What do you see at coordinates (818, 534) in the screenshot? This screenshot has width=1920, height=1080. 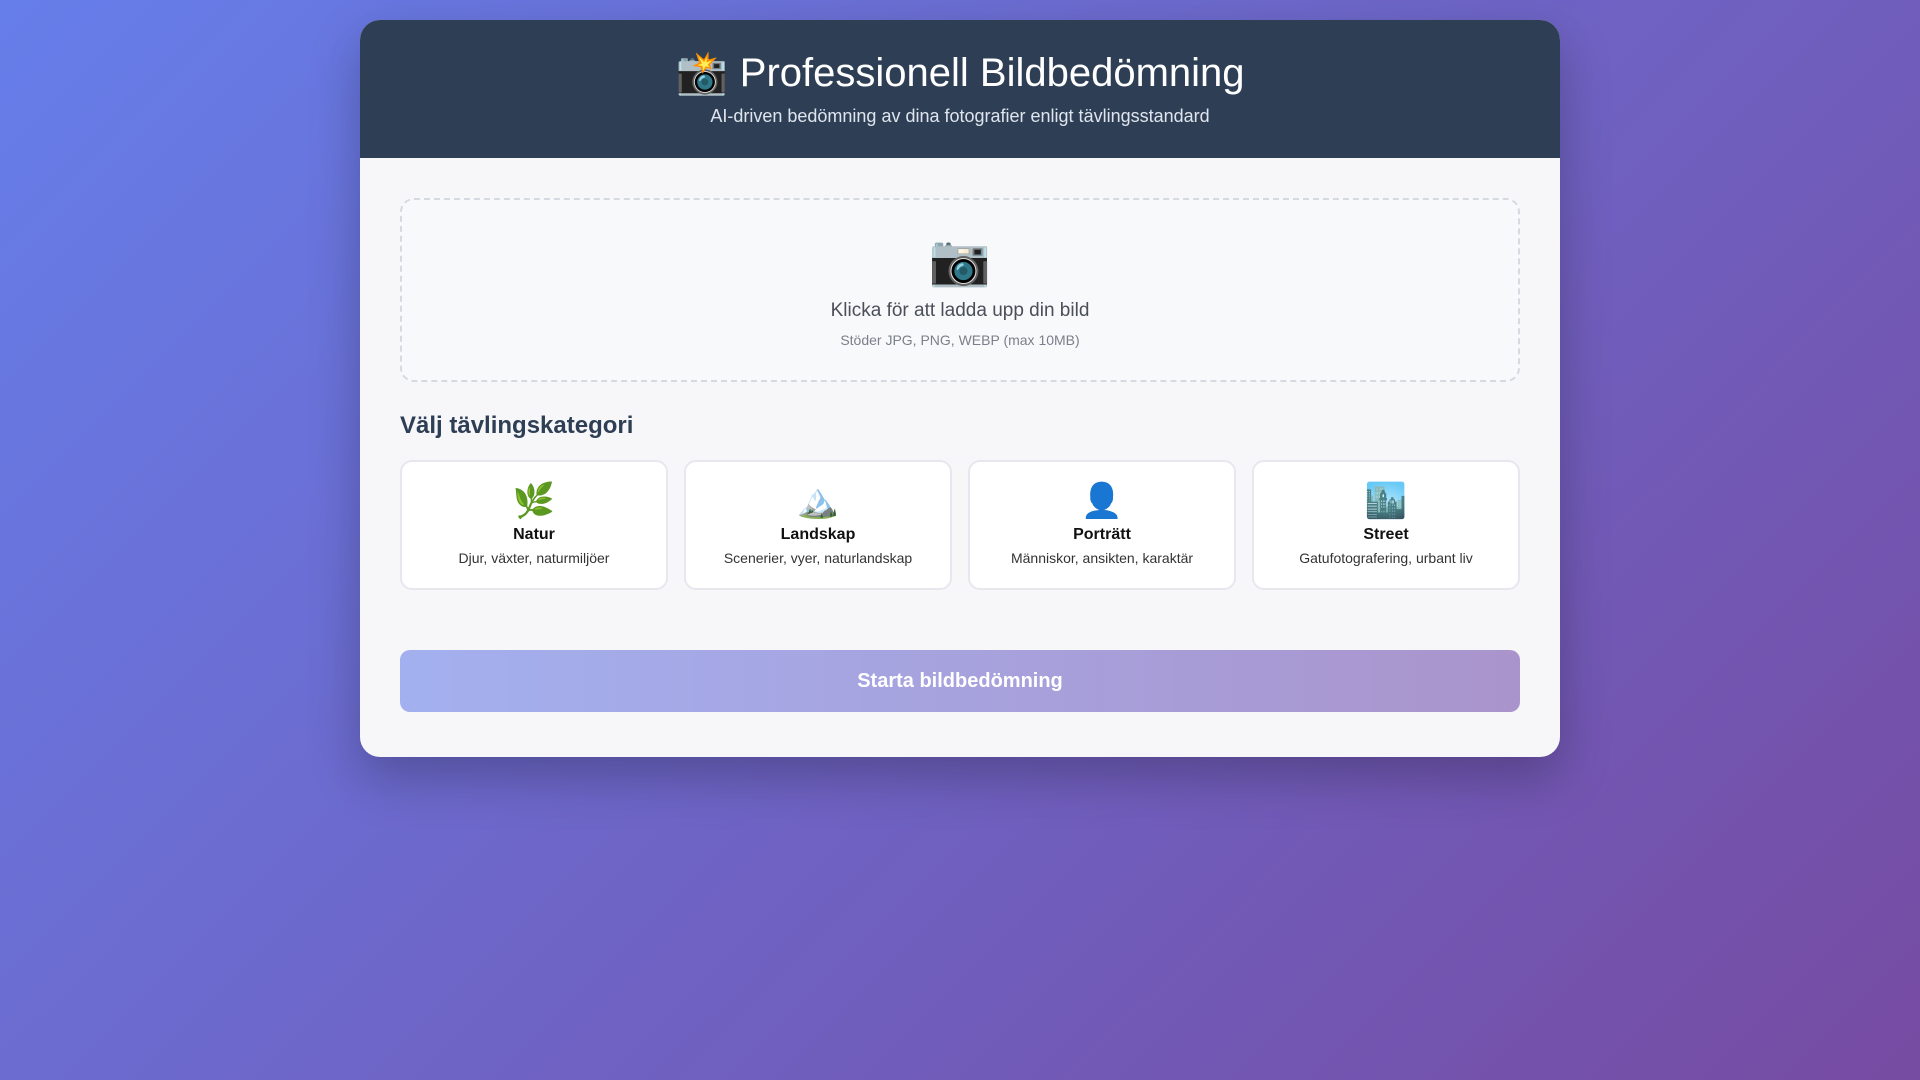 I see `category-name: Landskap` at bounding box center [818, 534].